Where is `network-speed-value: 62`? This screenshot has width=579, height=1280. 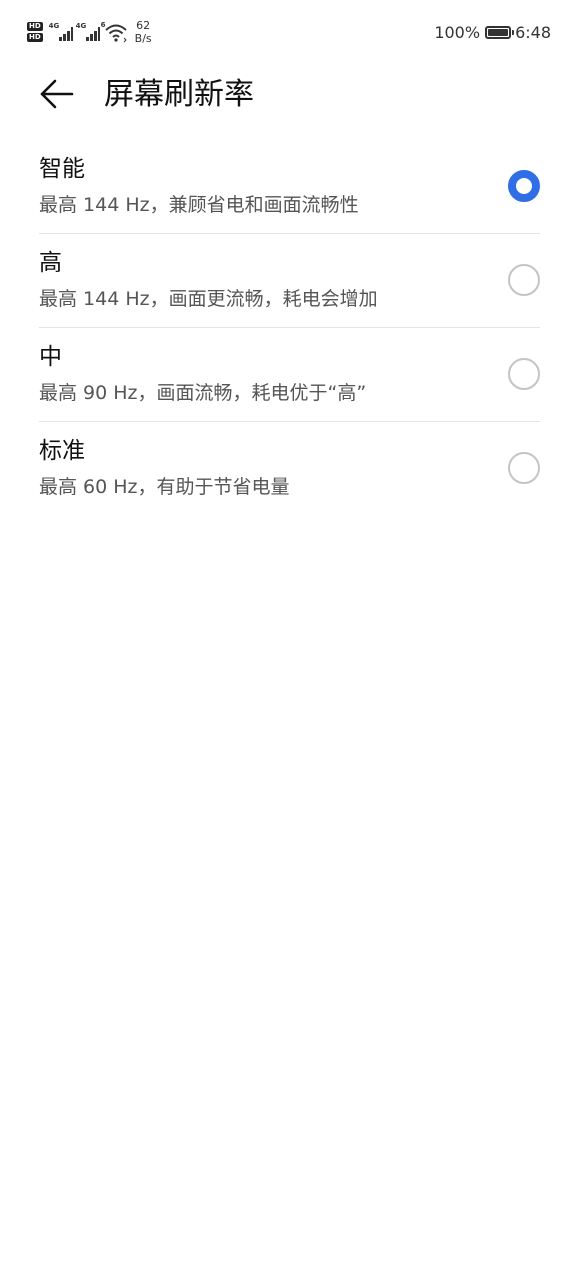
network-speed-value: 62 is located at coordinates (143, 25).